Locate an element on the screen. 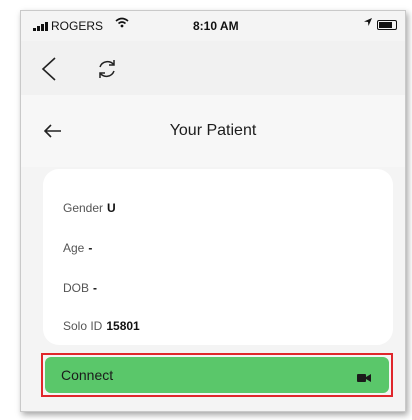 This screenshot has height=420, width=412. status-bar: ROGERS 8:10 AM is located at coordinates (213, 26).